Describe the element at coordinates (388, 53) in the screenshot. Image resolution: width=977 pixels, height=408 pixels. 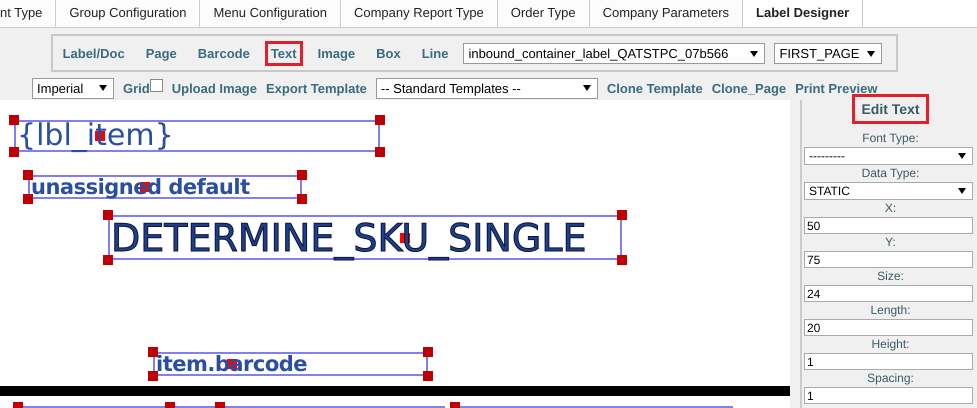
I see `tool-link: Box` at that location.